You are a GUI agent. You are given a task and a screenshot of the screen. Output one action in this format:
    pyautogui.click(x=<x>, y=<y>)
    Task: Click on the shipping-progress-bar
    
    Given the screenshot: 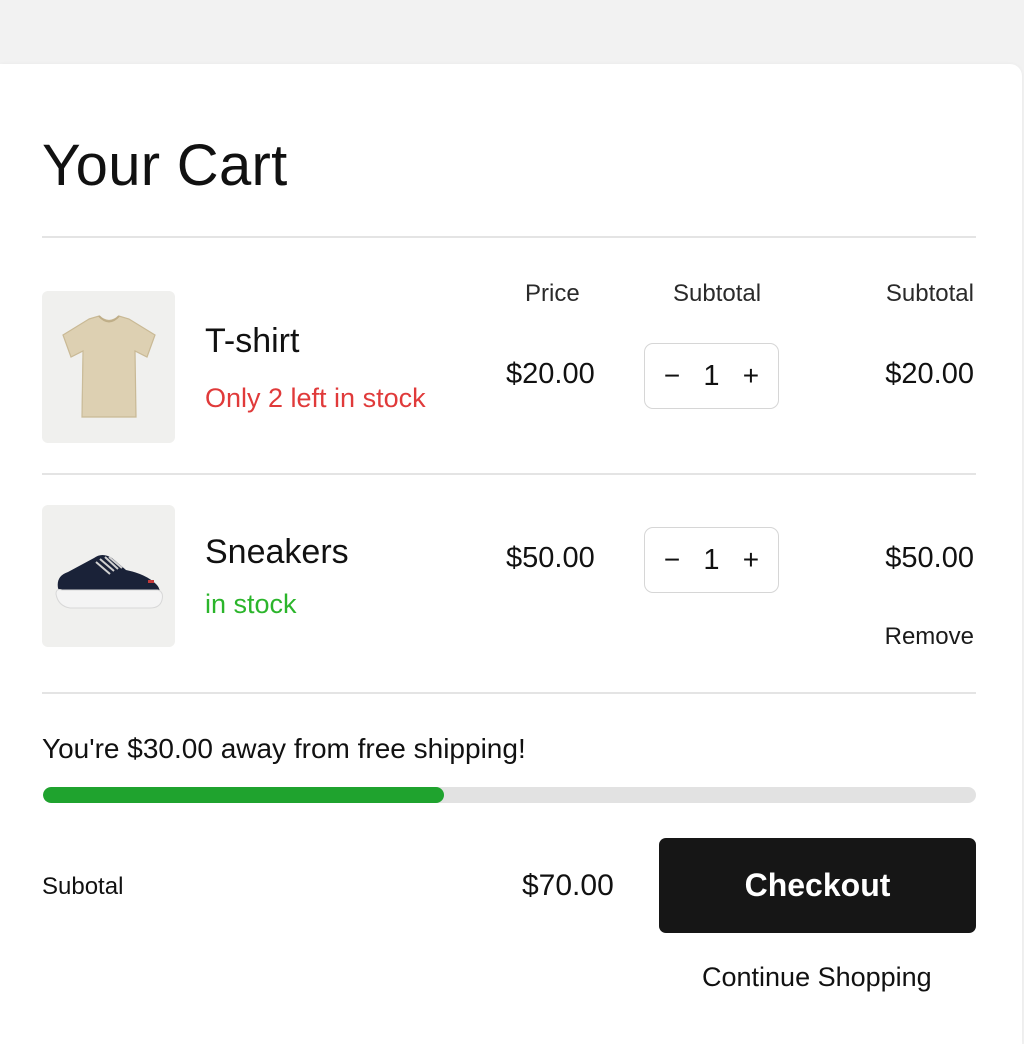 What is the action you would take?
    pyautogui.click(x=509, y=795)
    